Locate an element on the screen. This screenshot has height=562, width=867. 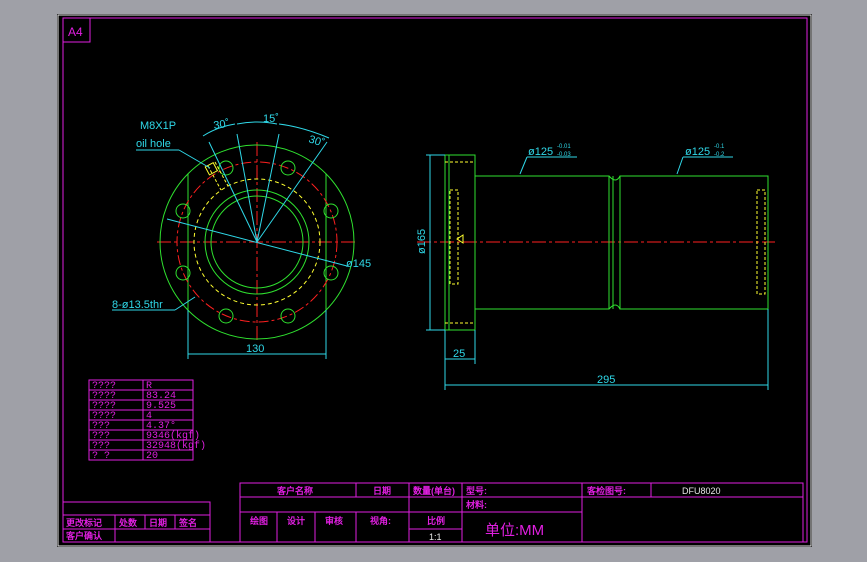
division-label: 处数 is located at coordinates (128, 522).